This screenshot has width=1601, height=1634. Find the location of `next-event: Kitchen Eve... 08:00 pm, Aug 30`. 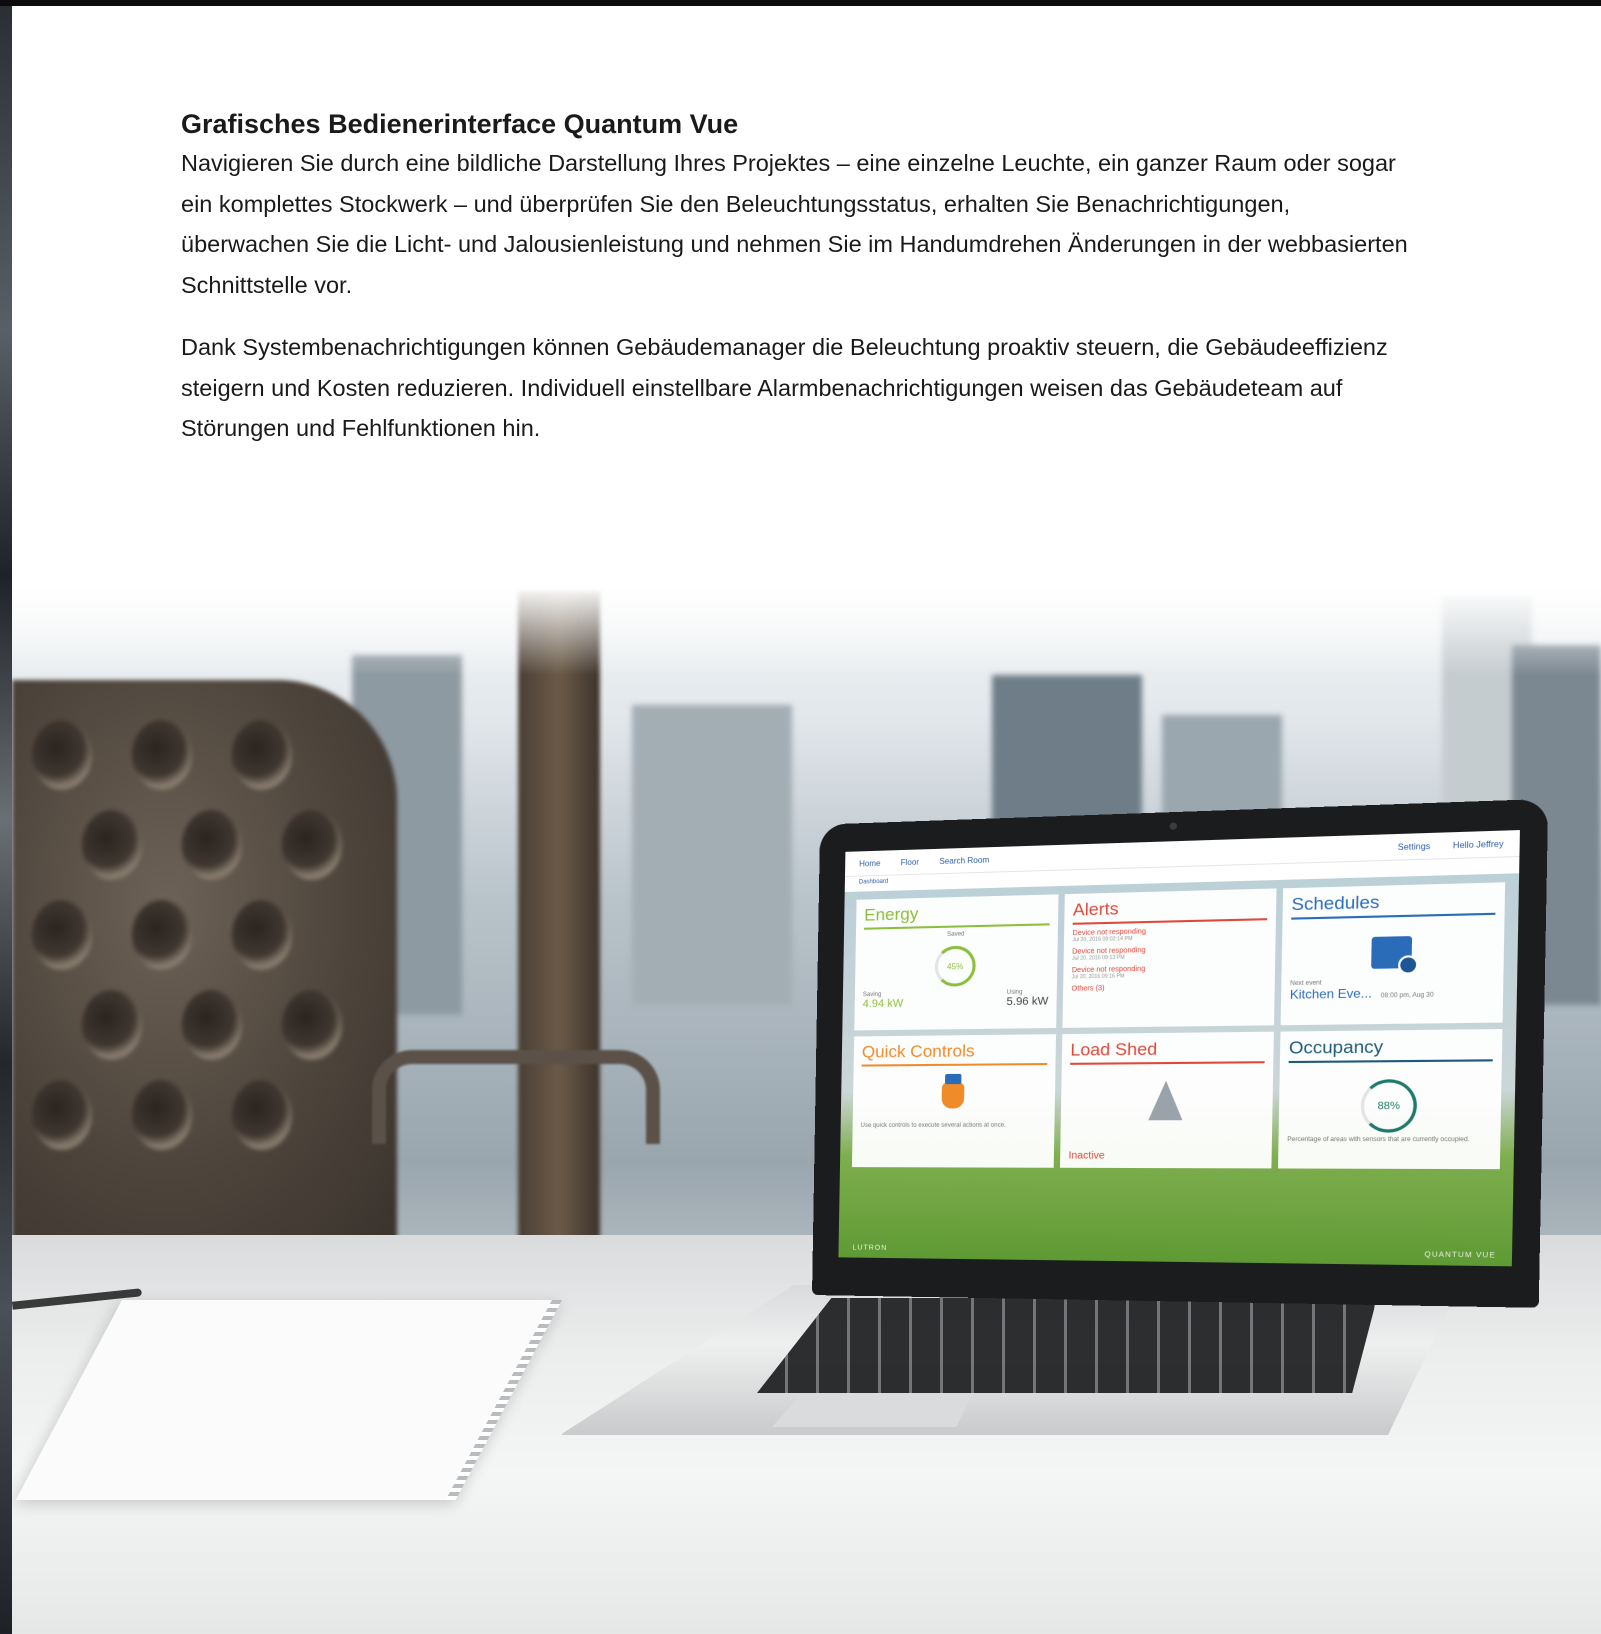

next-event: Kitchen Eve... 08:00 pm, Aug 30 is located at coordinates (1392, 993).